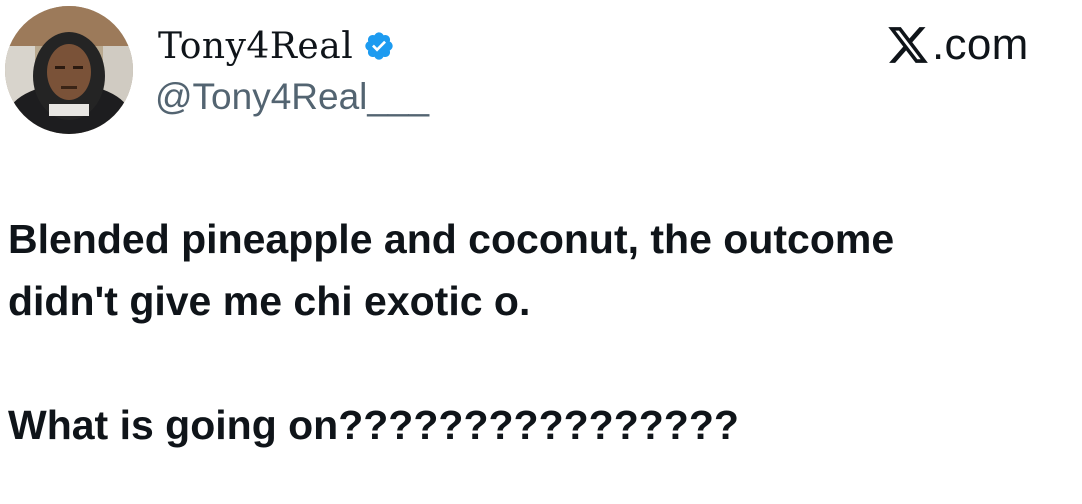 The height and width of the screenshot is (504, 1082). I want to click on brand-watermark: .com, so click(957, 45).